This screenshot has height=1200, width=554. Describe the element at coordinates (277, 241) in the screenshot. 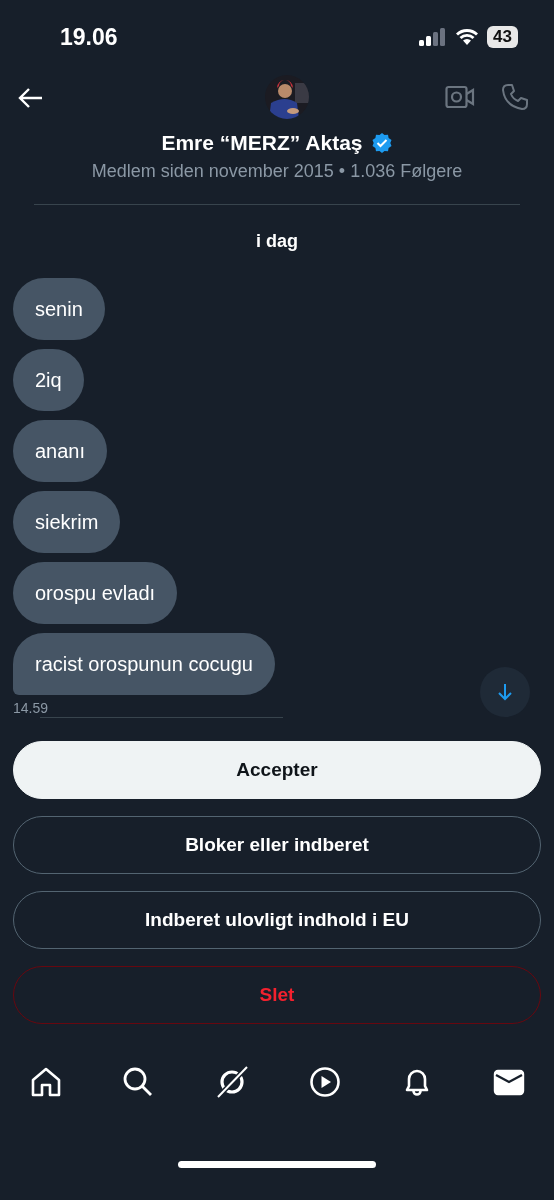

I see `day-separator: i dag` at that location.